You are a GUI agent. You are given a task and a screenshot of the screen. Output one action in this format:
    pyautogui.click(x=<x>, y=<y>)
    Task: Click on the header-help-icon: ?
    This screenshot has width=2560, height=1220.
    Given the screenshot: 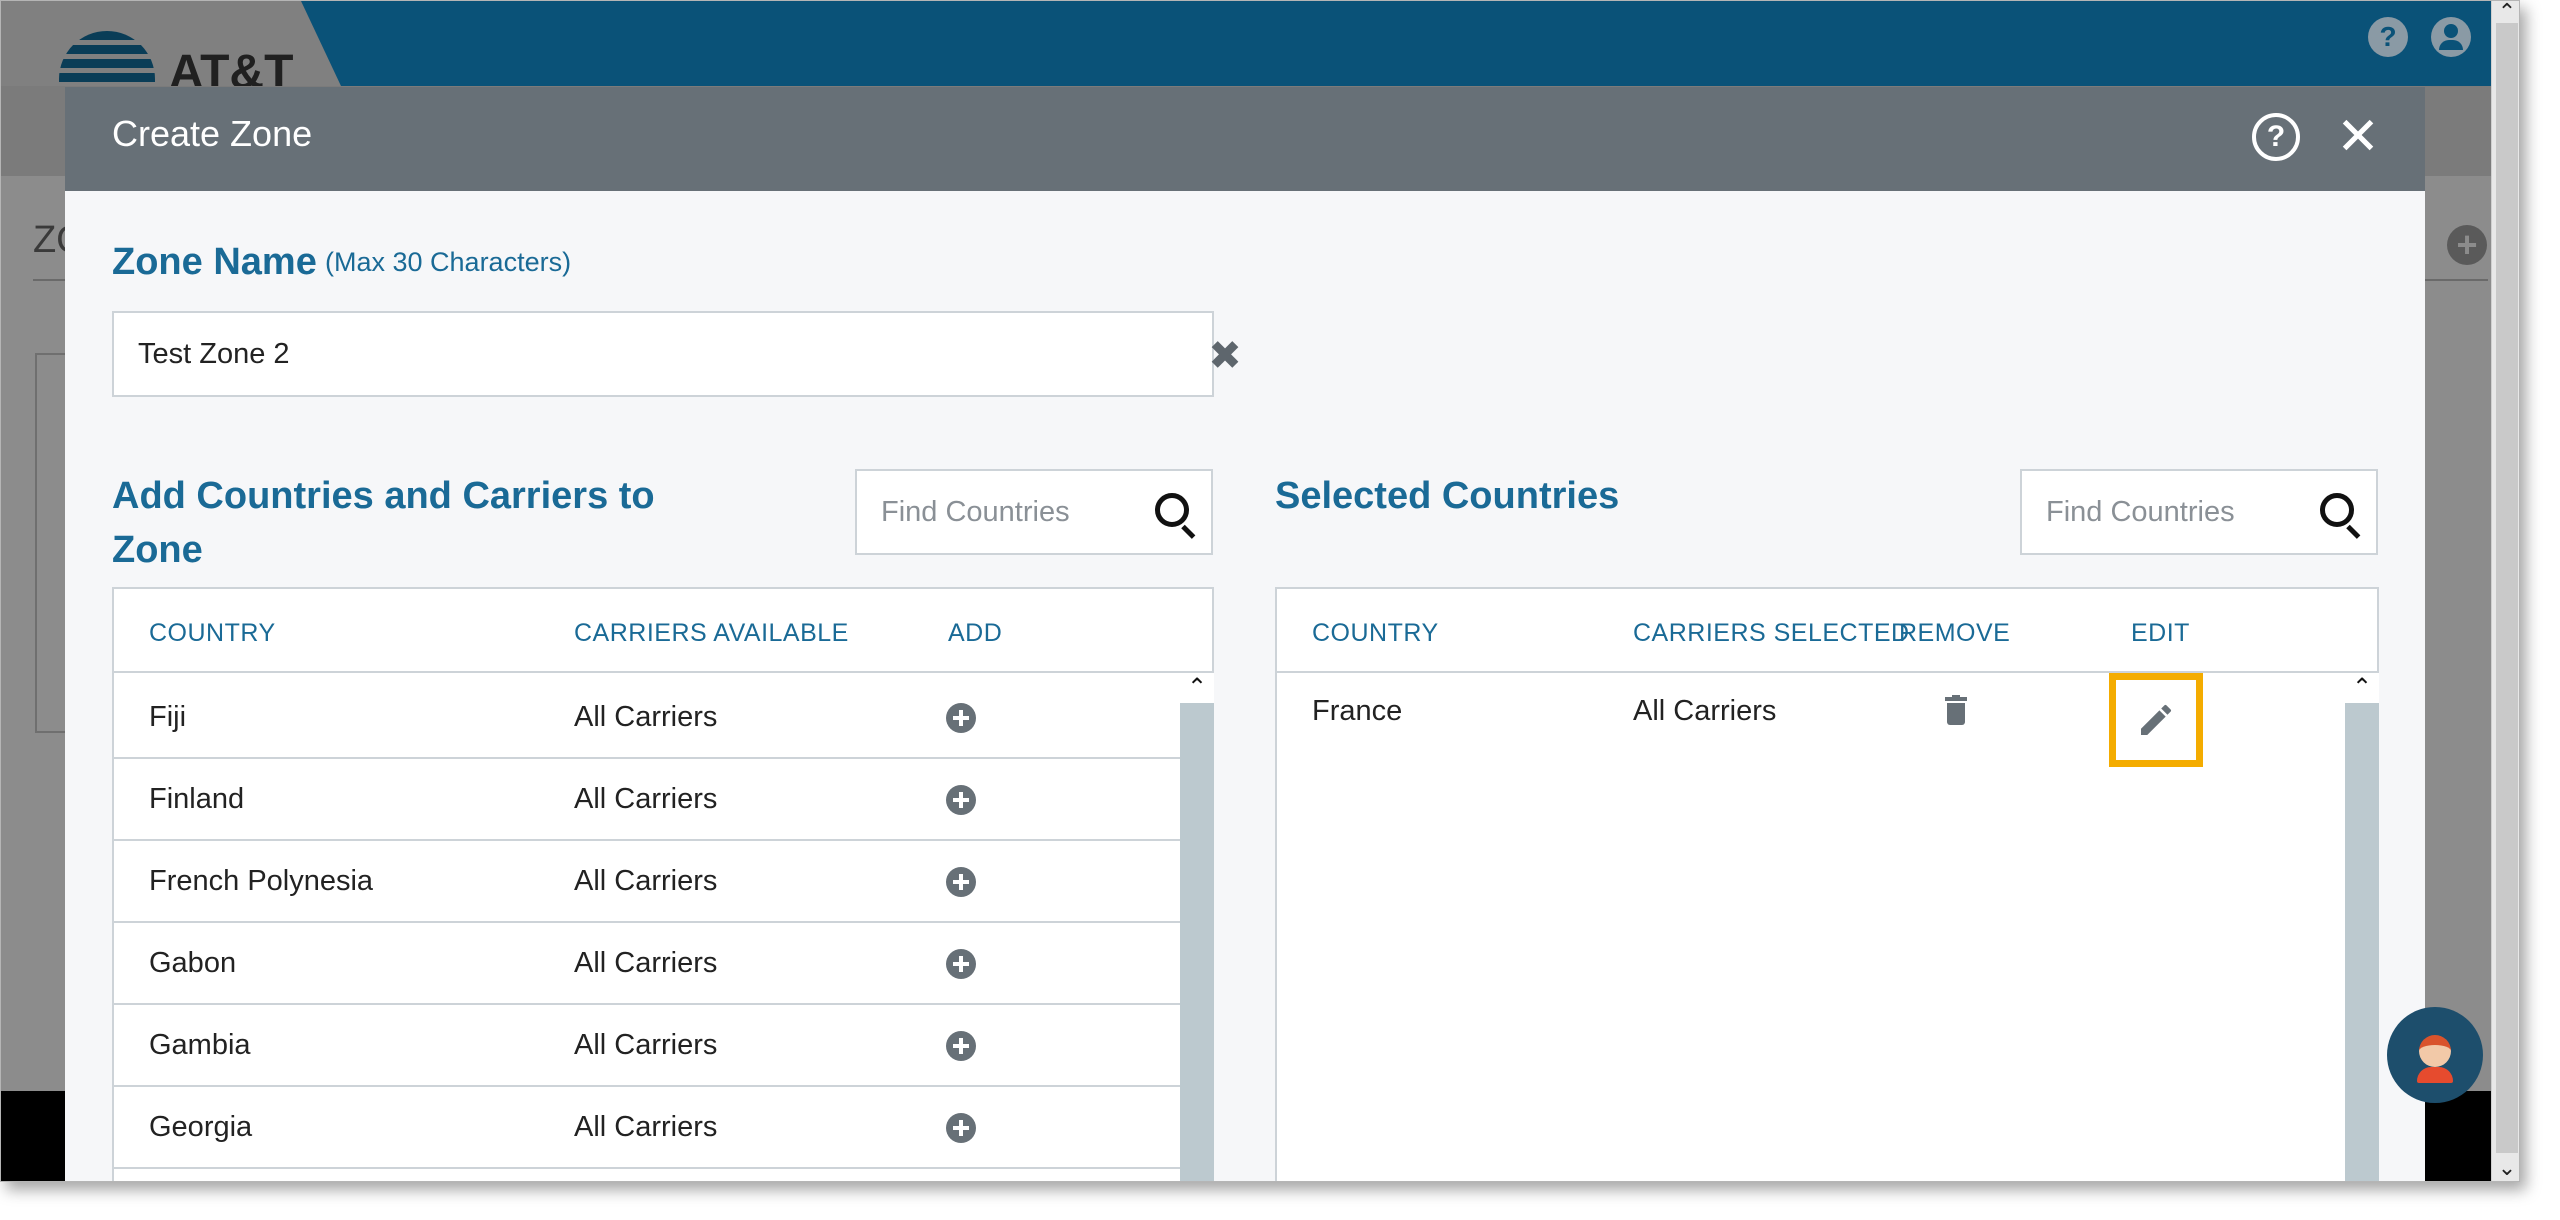 What is the action you would take?
    pyautogui.click(x=2388, y=37)
    